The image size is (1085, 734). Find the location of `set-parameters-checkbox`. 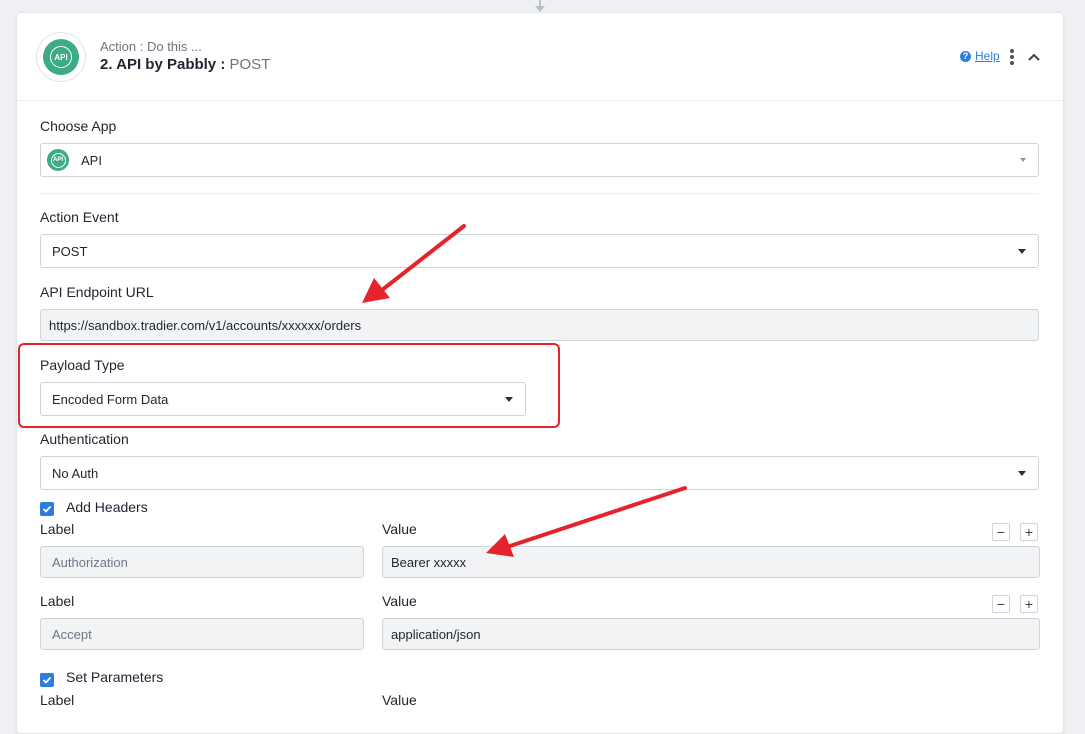

set-parameters-checkbox is located at coordinates (47, 680).